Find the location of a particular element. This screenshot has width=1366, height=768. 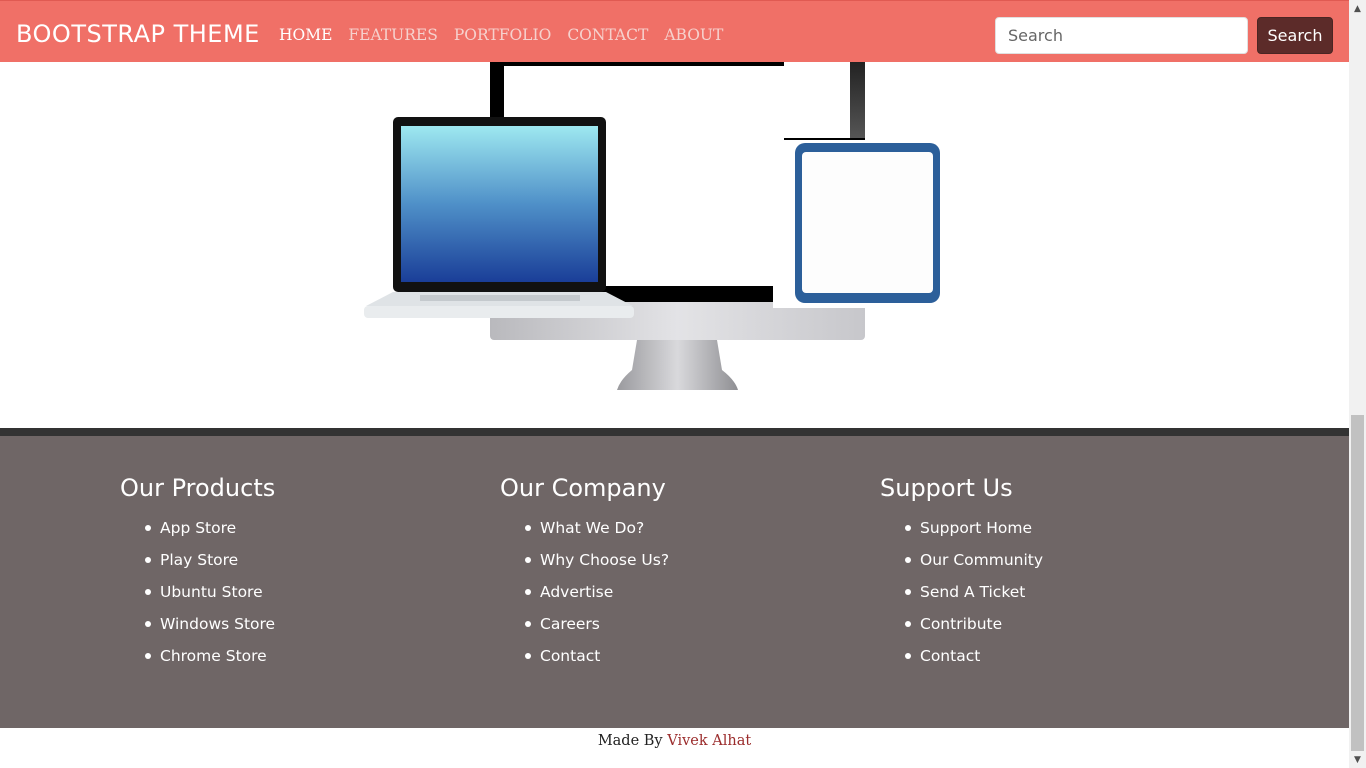

footer-link-support-home: Support Home is located at coordinates (1072, 528).